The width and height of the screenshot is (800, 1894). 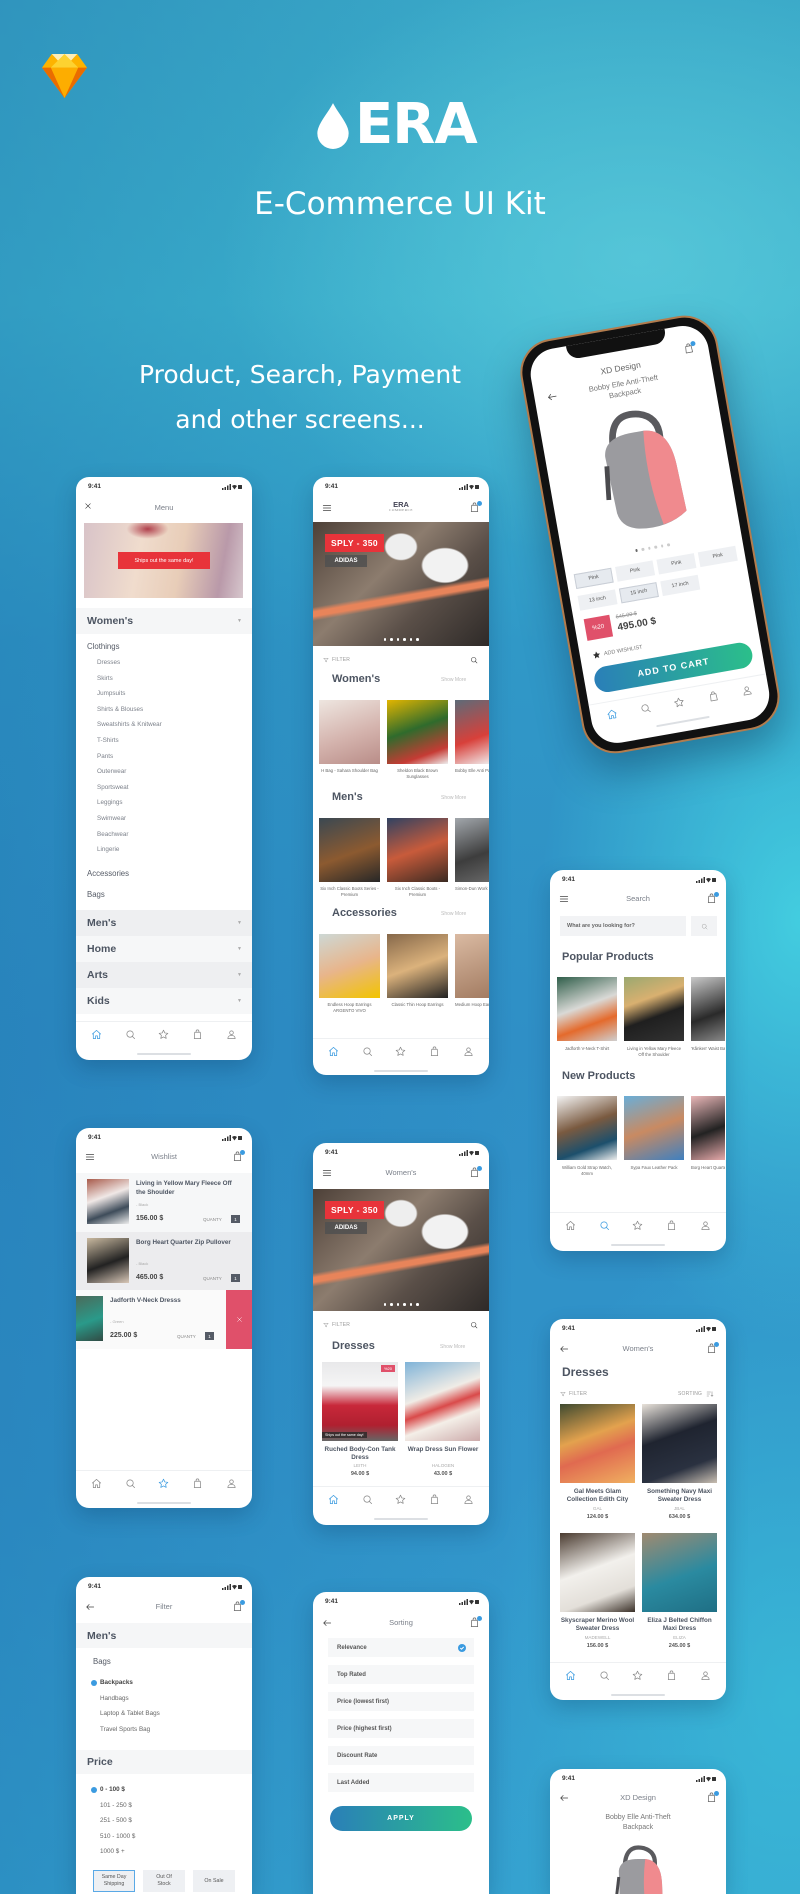 What do you see at coordinates (623, 926) in the screenshot?
I see `search-input: What are you looking for?` at bounding box center [623, 926].